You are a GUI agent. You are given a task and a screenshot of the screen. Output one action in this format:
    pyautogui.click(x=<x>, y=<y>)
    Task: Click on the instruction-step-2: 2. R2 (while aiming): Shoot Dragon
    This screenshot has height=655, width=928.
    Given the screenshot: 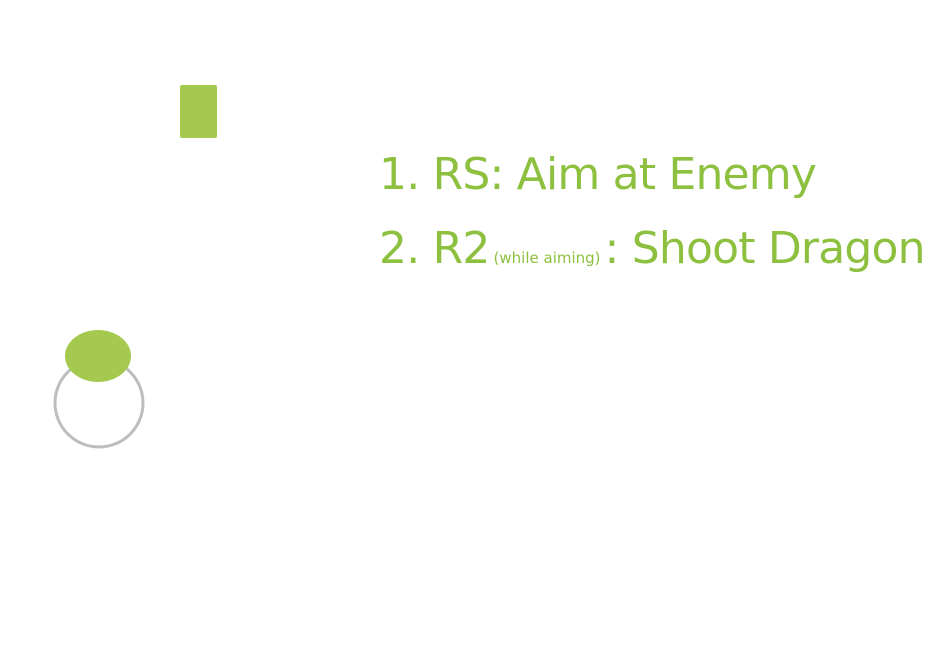 What is the action you would take?
    pyautogui.click(x=652, y=253)
    